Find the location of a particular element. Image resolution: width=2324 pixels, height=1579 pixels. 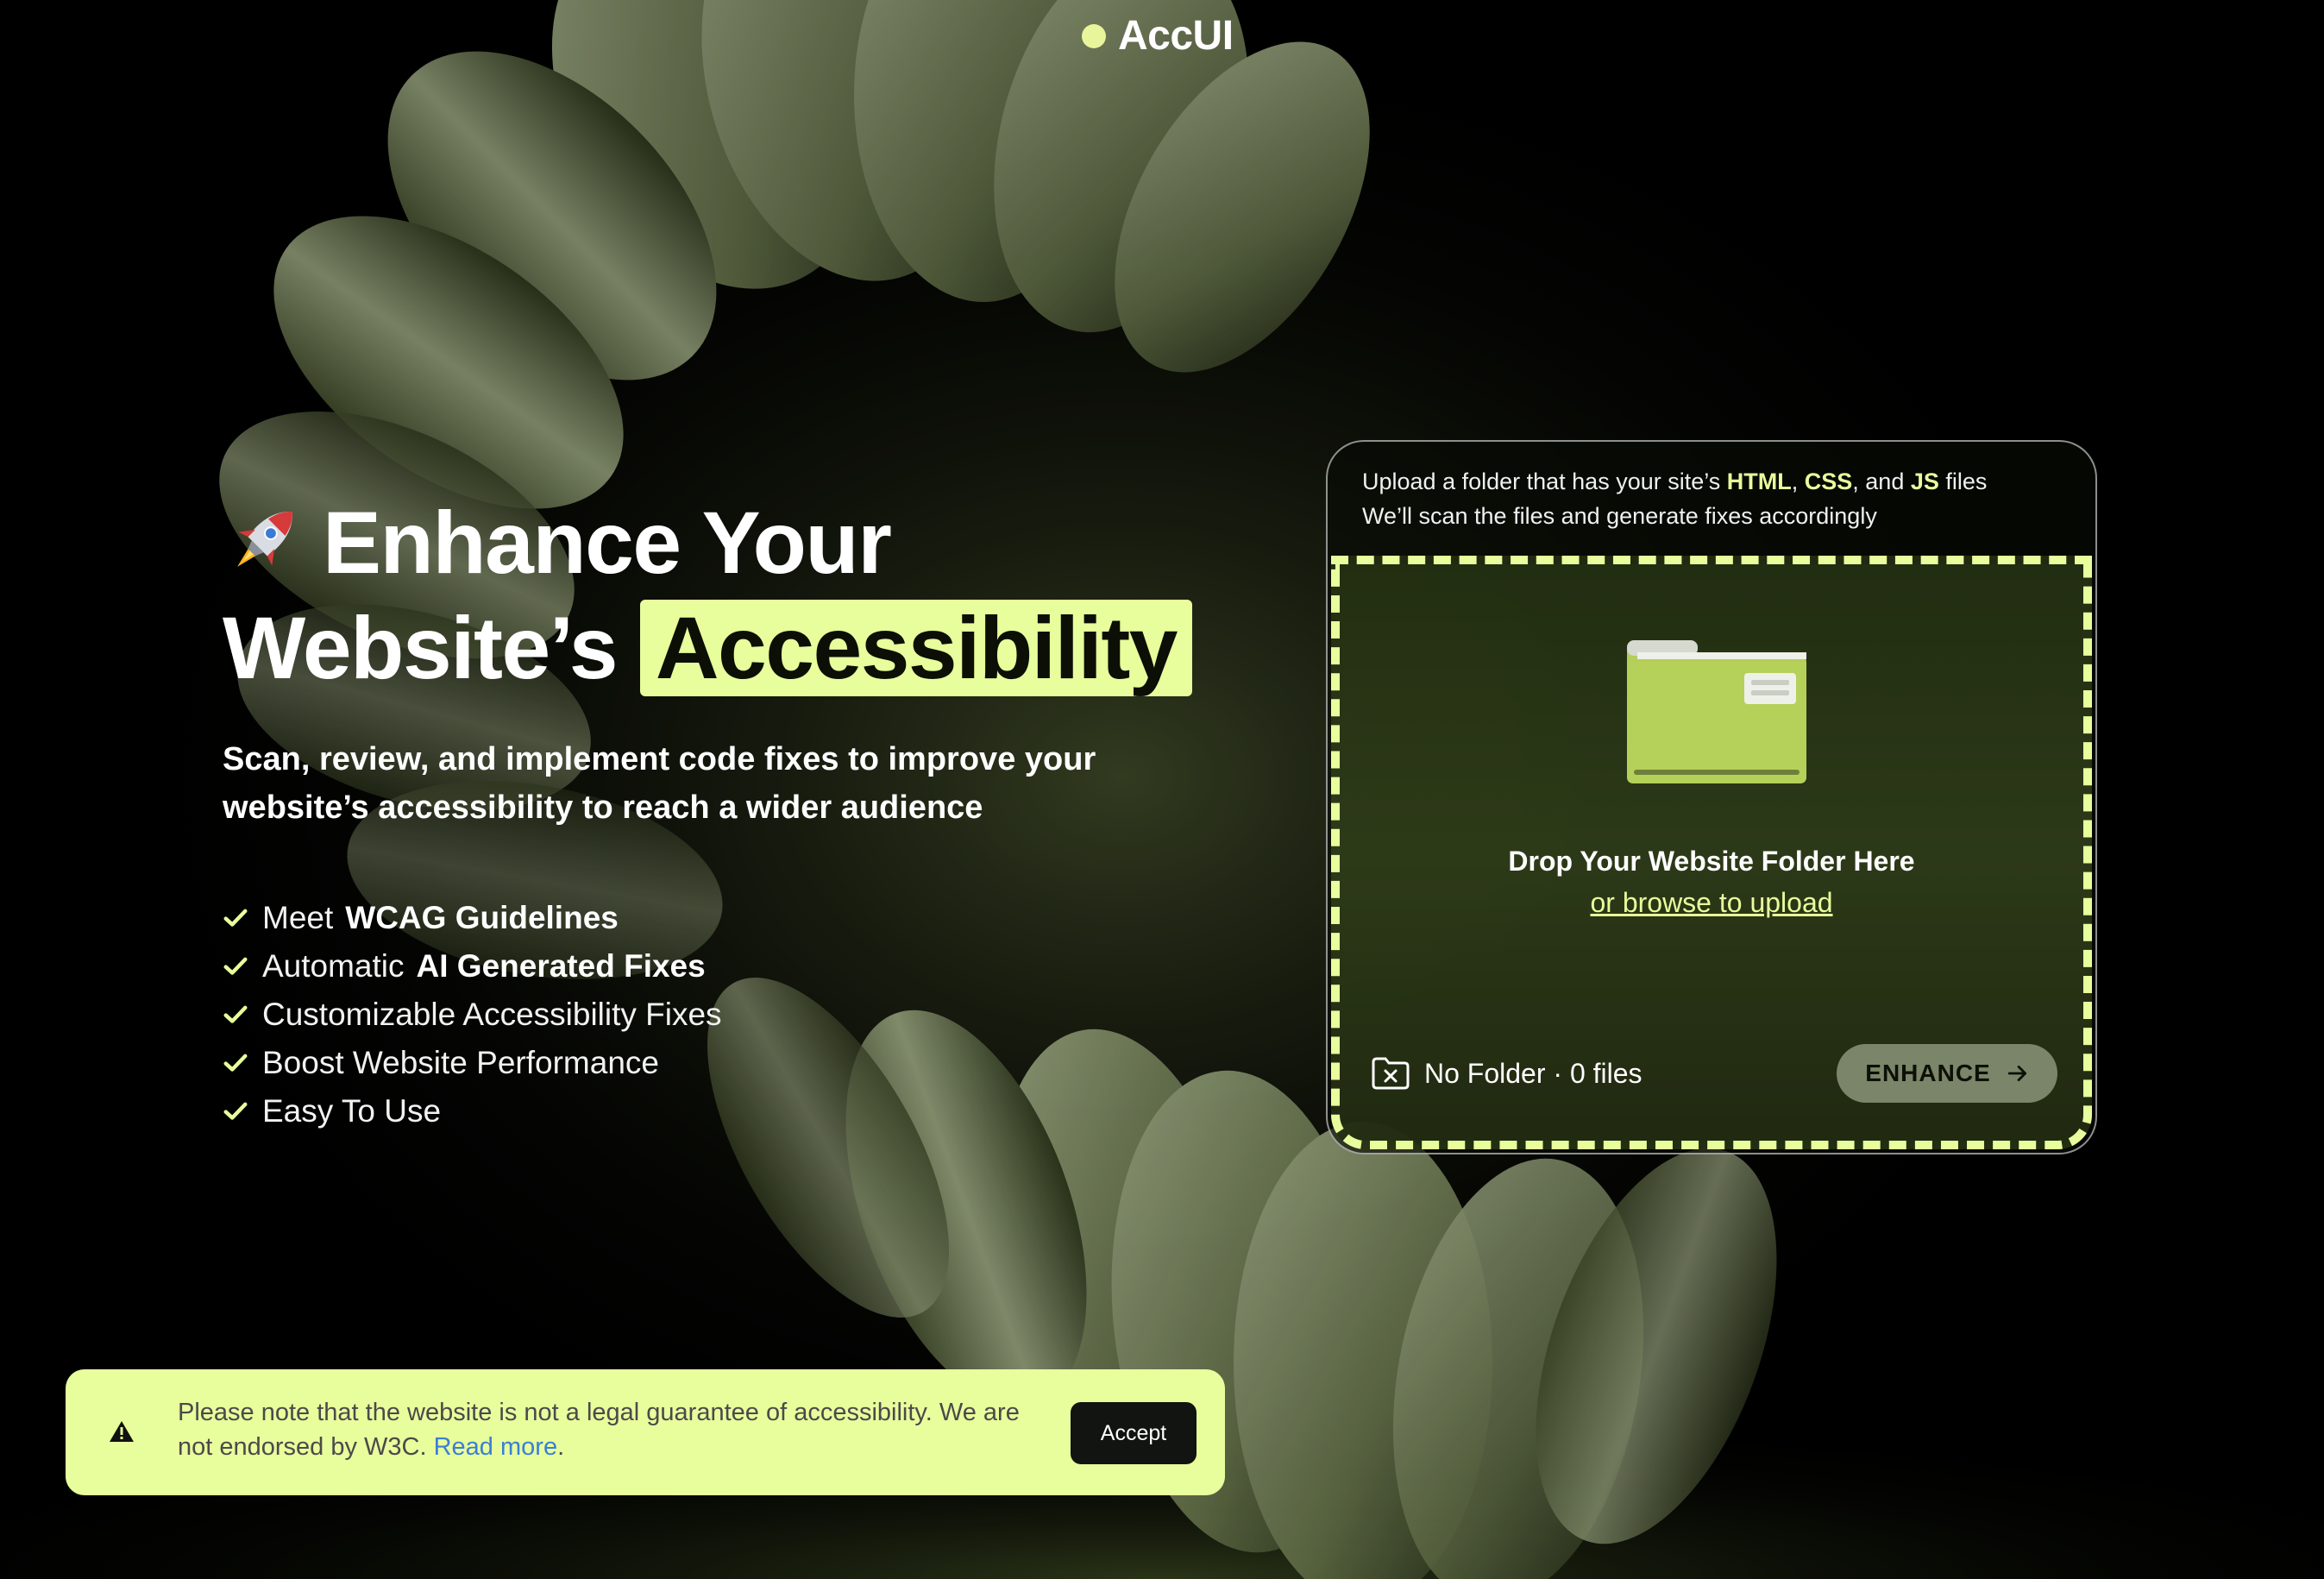

feature-prefix: Easy To Use is located at coordinates (352, 1111).